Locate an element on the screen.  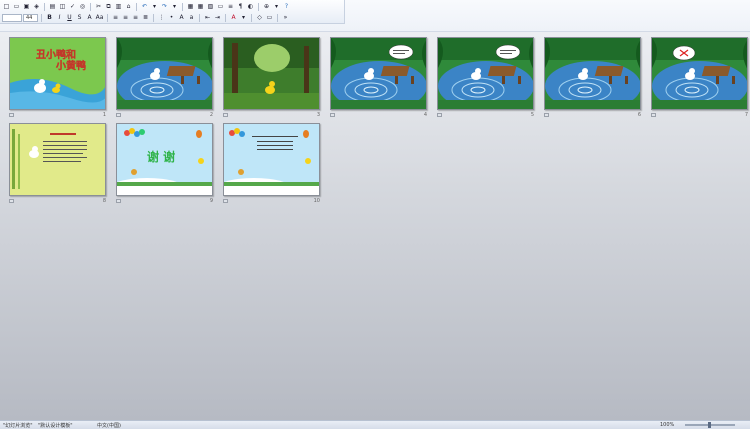
increase-font-icon: A is located at coordinates (181, 17).